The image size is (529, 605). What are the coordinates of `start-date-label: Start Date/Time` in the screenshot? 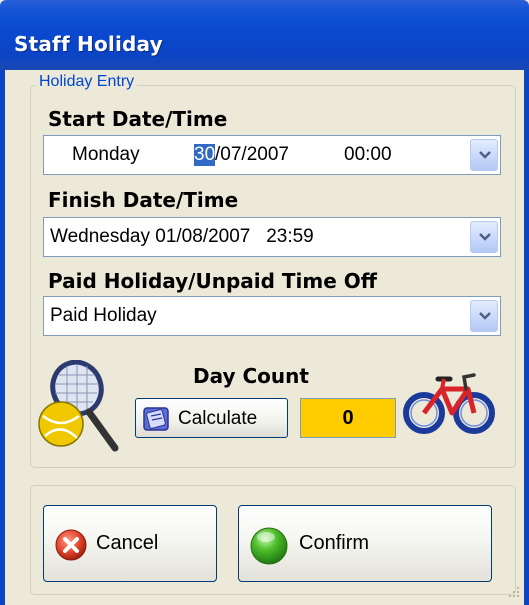 It's located at (138, 119).